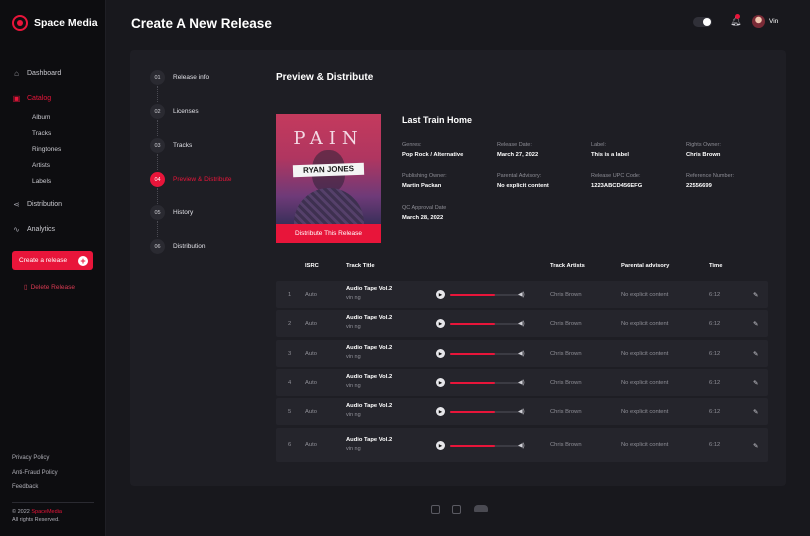 The width and height of the screenshot is (810, 536). Describe the element at coordinates (189, 246) in the screenshot. I see `step-label: Distribution` at that location.